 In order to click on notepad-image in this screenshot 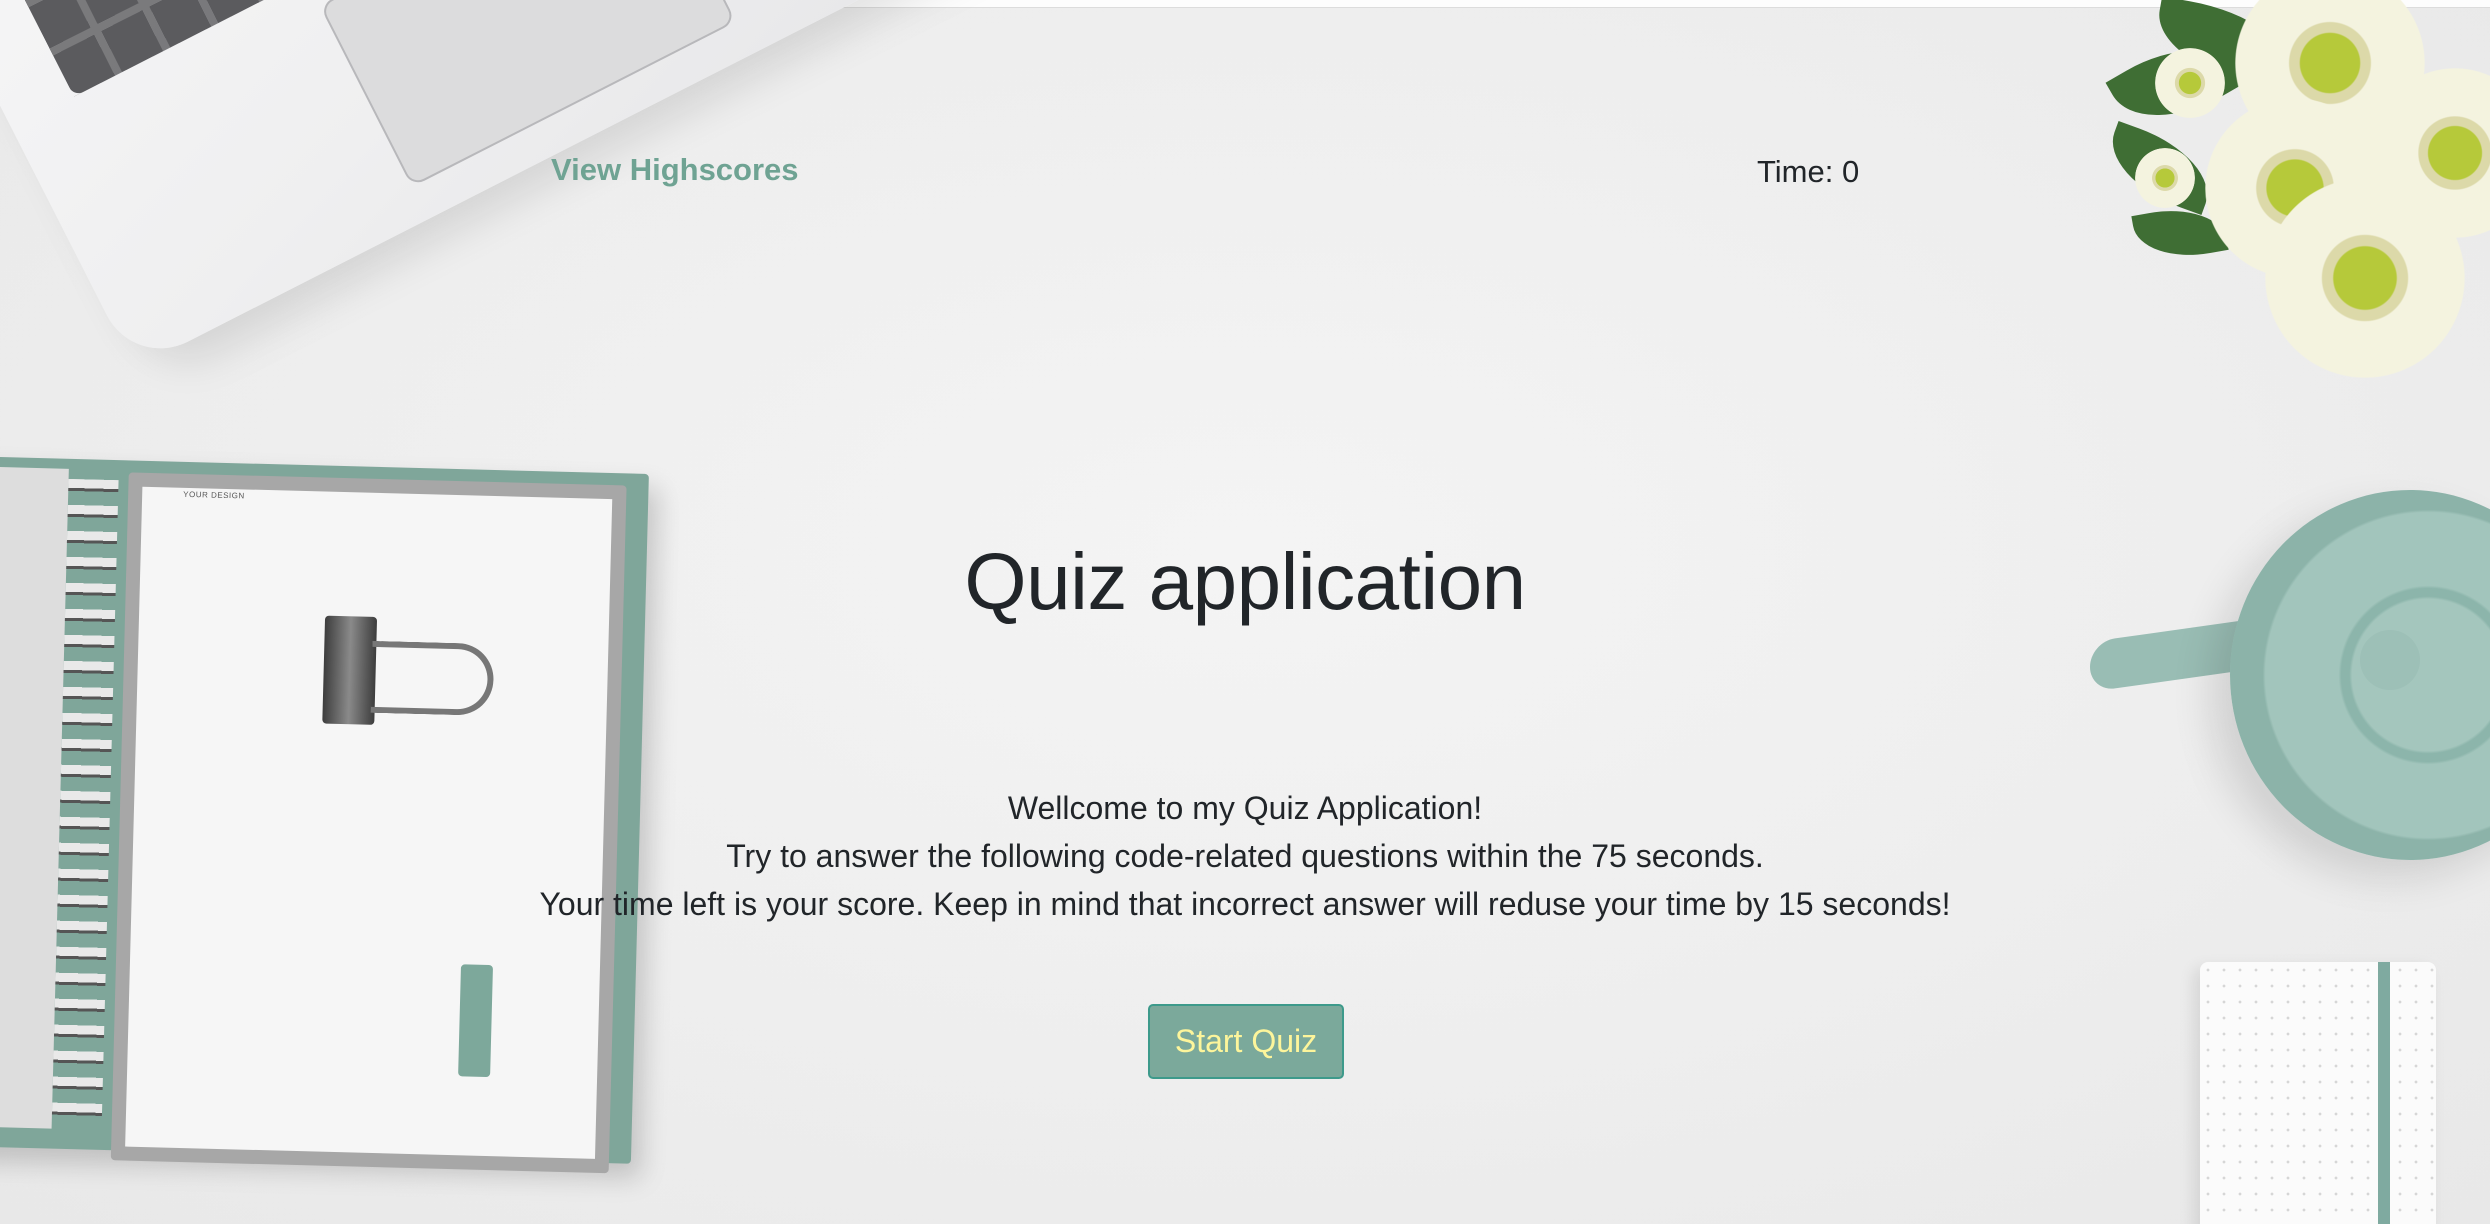, I will do `click(2318, 1094)`.